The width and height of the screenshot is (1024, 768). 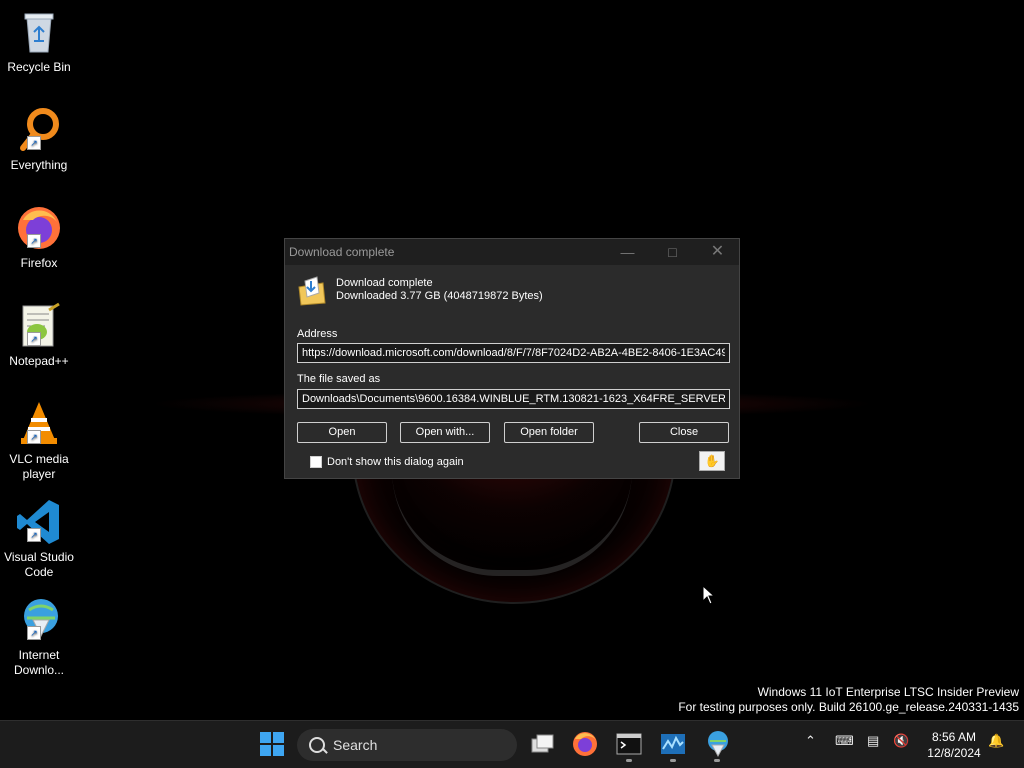 What do you see at coordinates (39, 165) in the screenshot?
I see `desktop-icon-label: Everything` at bounding box center [39, 165].